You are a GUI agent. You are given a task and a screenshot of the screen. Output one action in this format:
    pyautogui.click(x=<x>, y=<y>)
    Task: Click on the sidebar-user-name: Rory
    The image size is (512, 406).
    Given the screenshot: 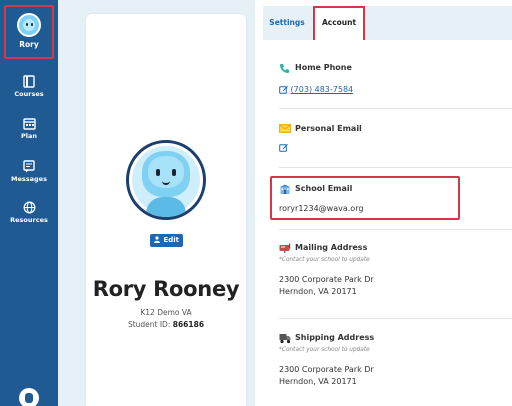 What is the action you would take?
    pyautogui.click(x=29, y=44)
    